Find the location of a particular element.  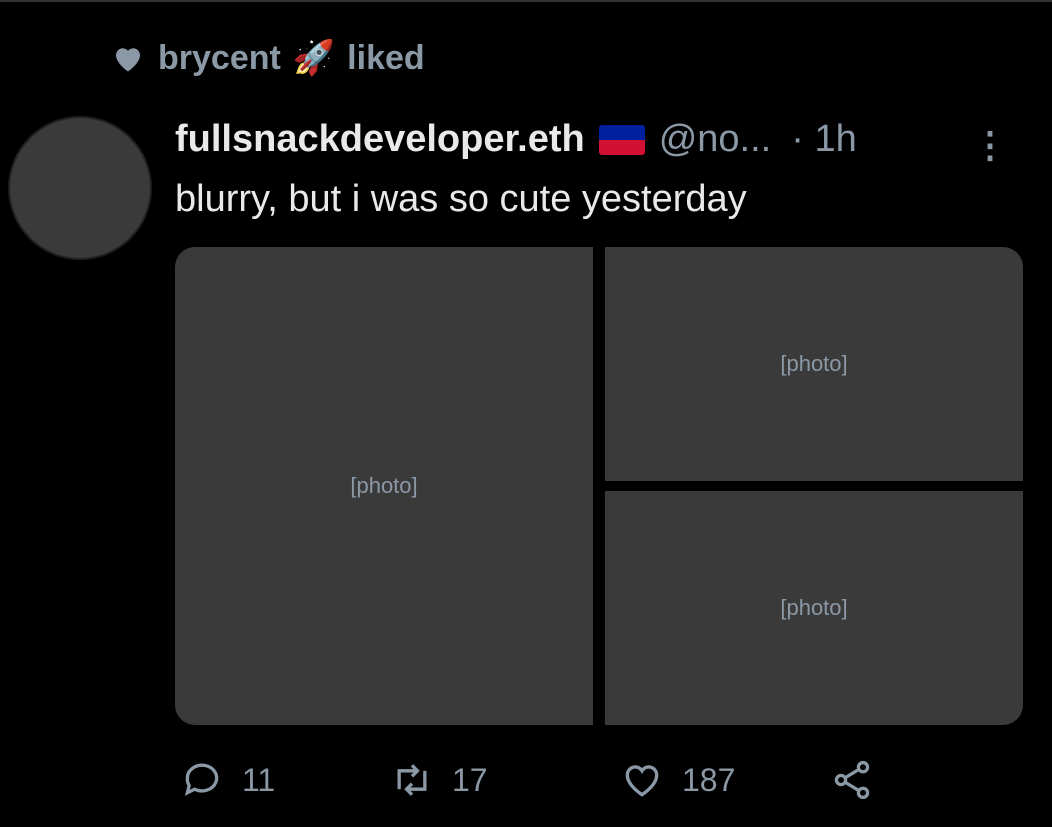

tweet-header: fullsnackdeveloper.eth @no... · 1h is located at coordinates (593, 139).